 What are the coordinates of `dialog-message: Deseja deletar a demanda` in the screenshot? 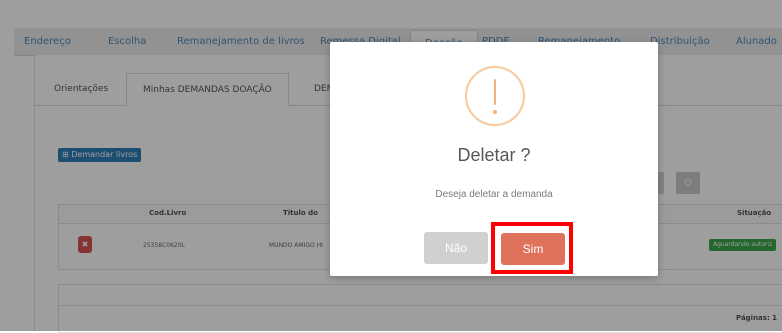 It's located at (494, 194).